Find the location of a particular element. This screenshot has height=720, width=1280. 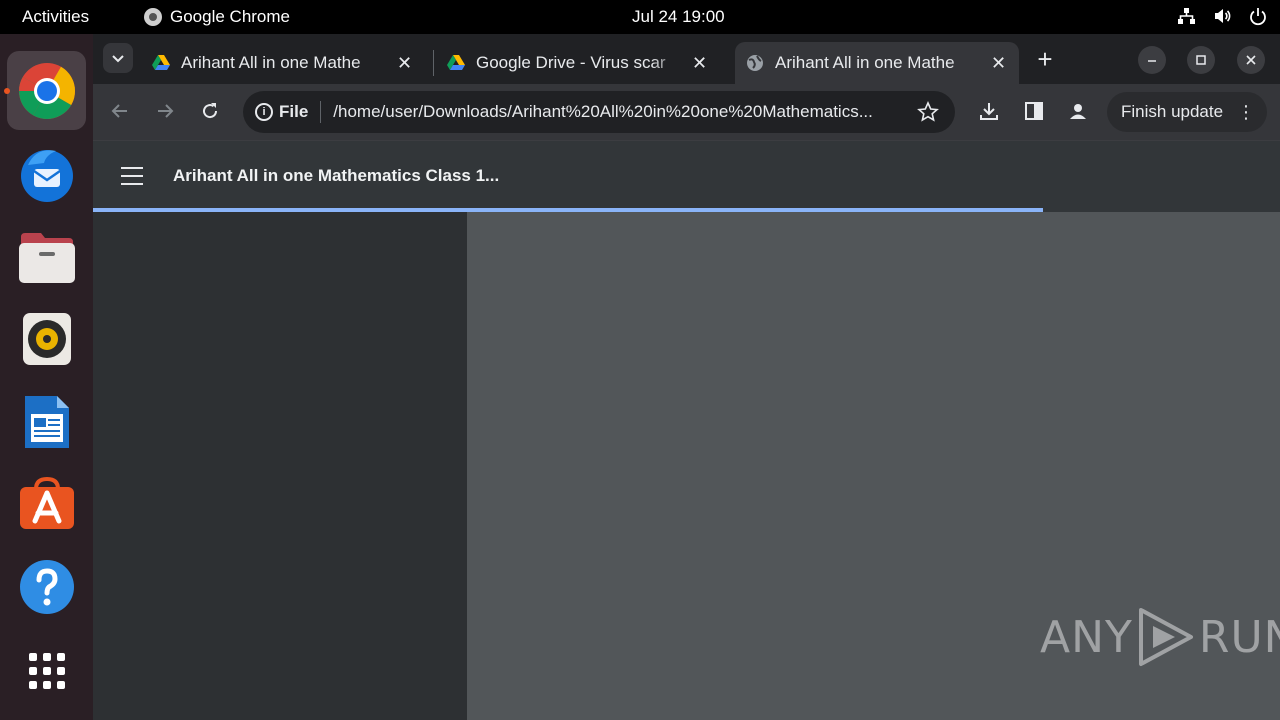

tab-3-active: Arihant All in one Mathe ✕ is located at coordinates (877, 63).